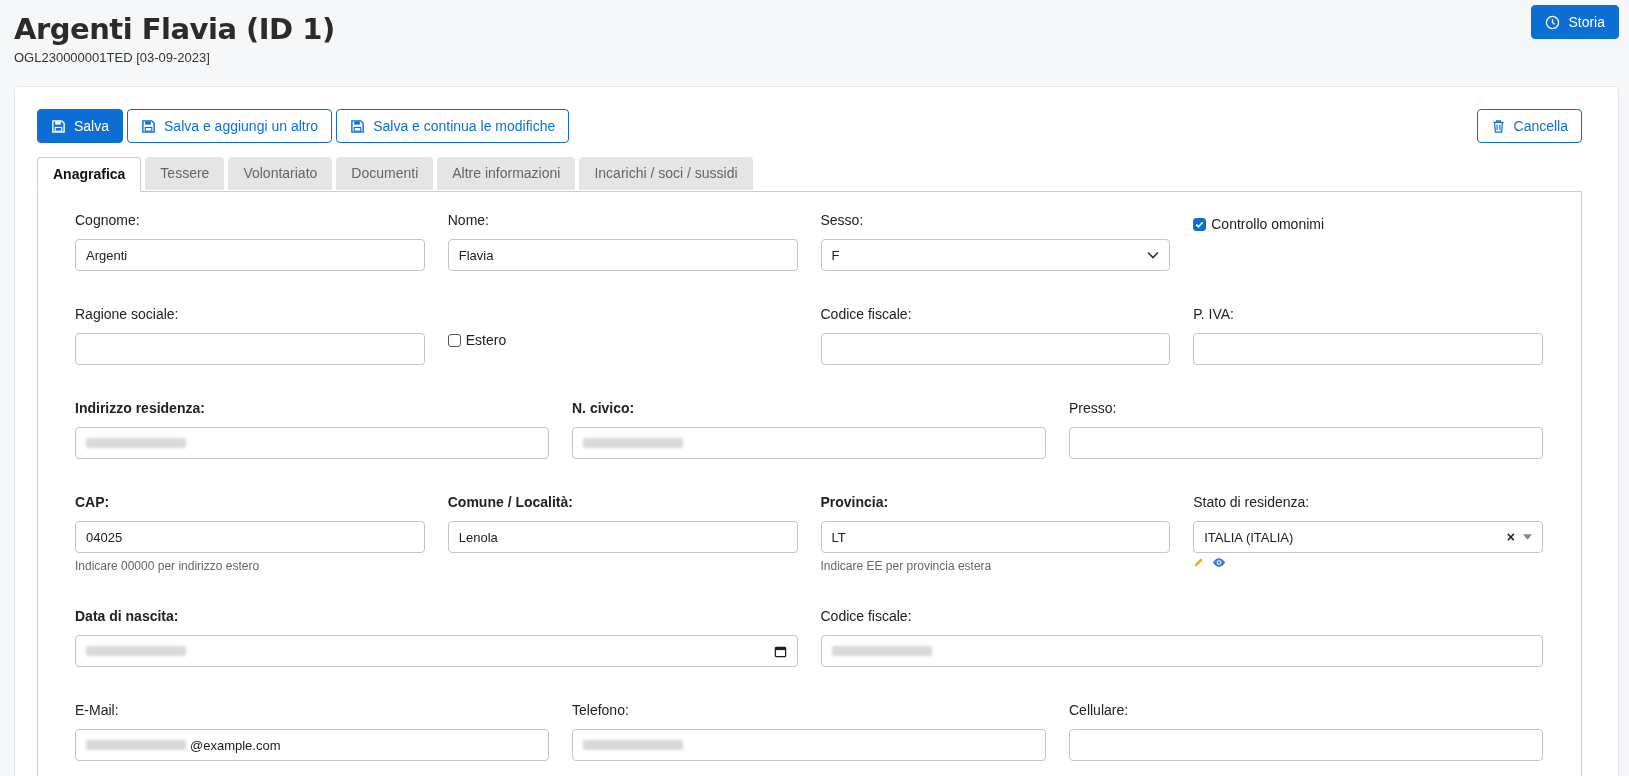 This screenshot has height=776, width=1629. What do you see at coordinates (1368, 537) in the screenshot?
I see `input-field: ITALIA (ITALIA) ×` at bounding box center [1368, 537].